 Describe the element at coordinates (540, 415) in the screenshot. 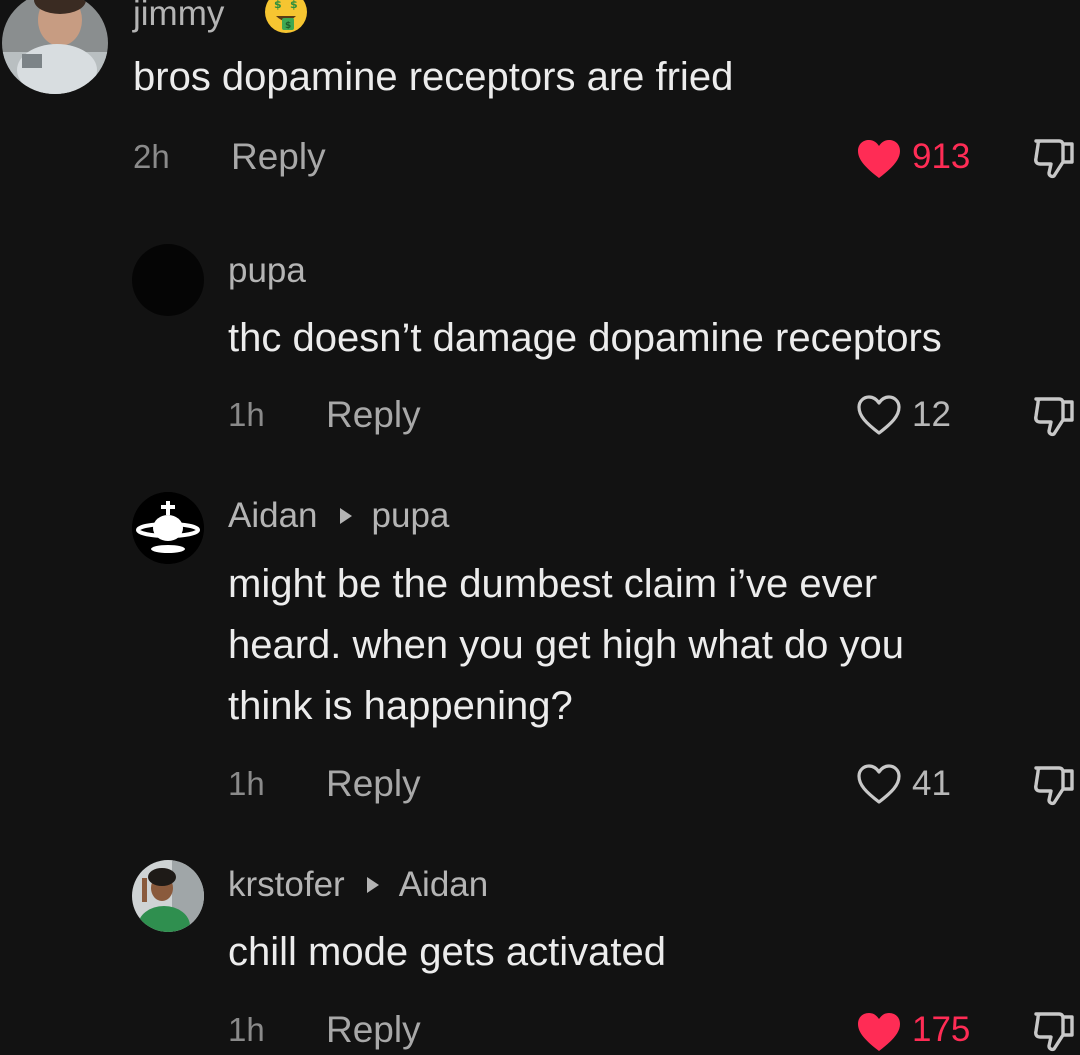

I see `comment-meta: 1h Reply 12` at that location.